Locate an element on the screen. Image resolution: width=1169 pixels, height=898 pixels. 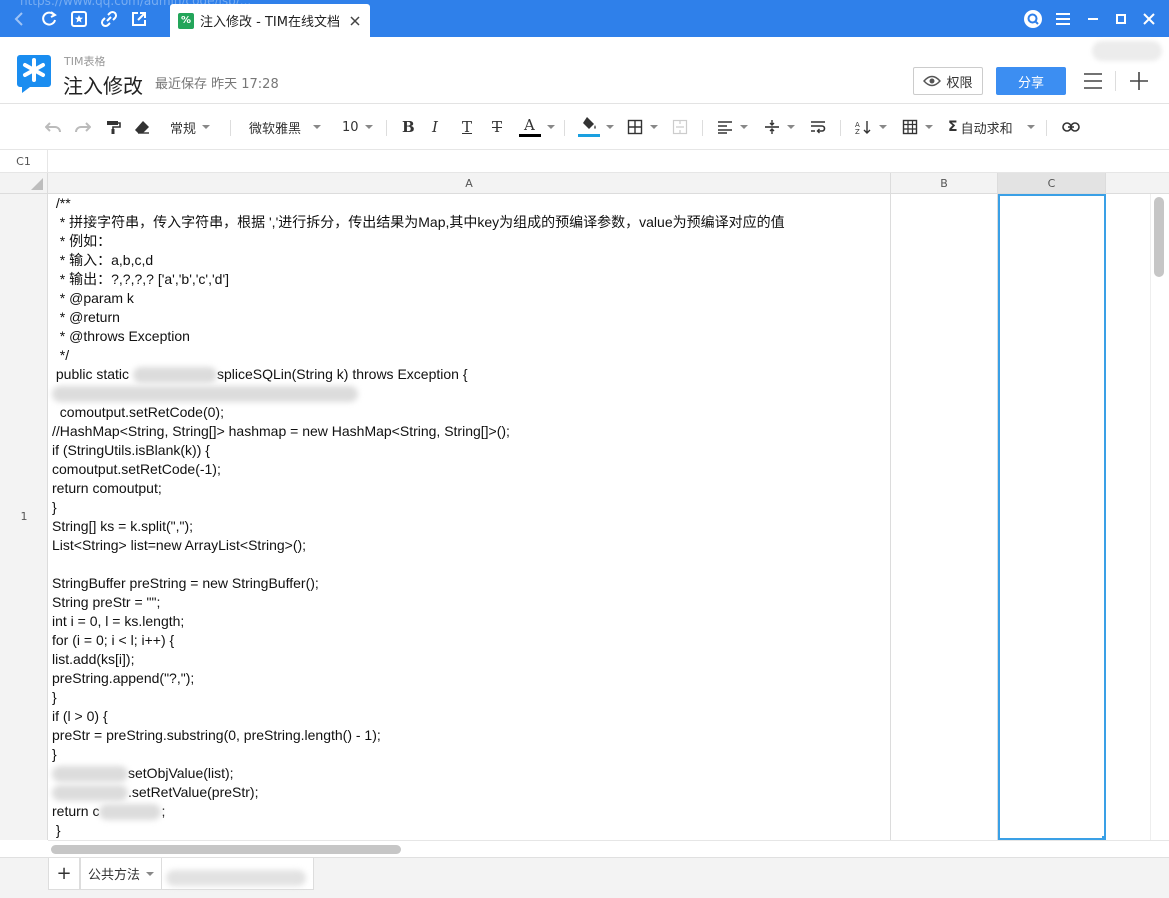
code-line: return comoutput; is located at coordinates (107, 488).